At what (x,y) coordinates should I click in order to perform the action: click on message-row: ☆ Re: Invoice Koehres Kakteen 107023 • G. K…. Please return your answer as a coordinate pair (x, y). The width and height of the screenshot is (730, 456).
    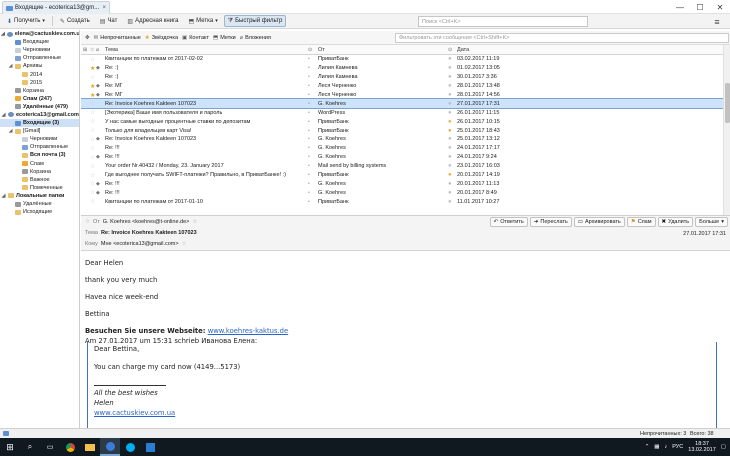
    Looking at the image, I should click on (405, 104).